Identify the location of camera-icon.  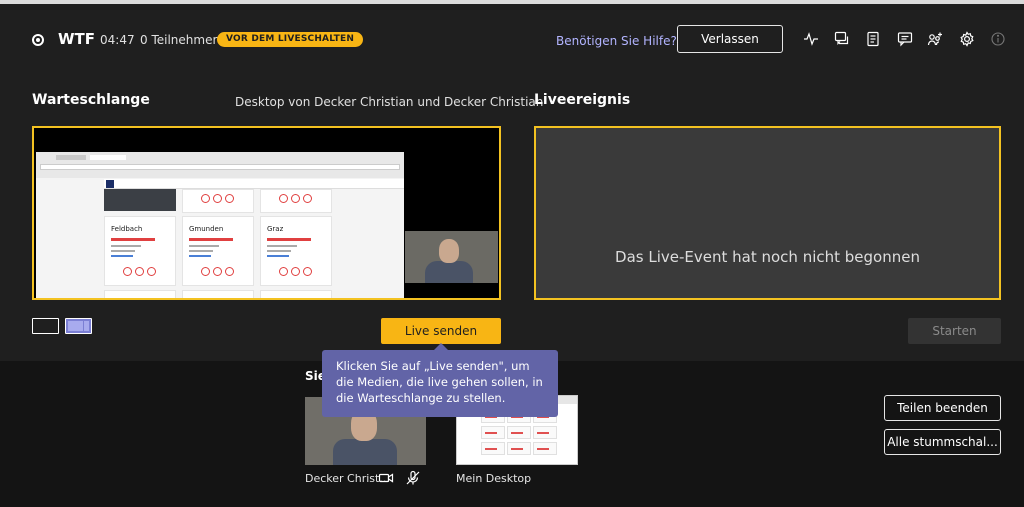
(386, 478).